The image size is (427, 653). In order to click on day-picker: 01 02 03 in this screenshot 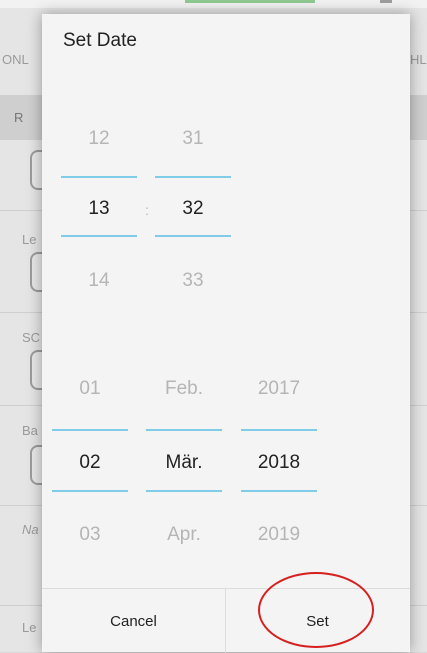, I will do `click(90, 464)`.